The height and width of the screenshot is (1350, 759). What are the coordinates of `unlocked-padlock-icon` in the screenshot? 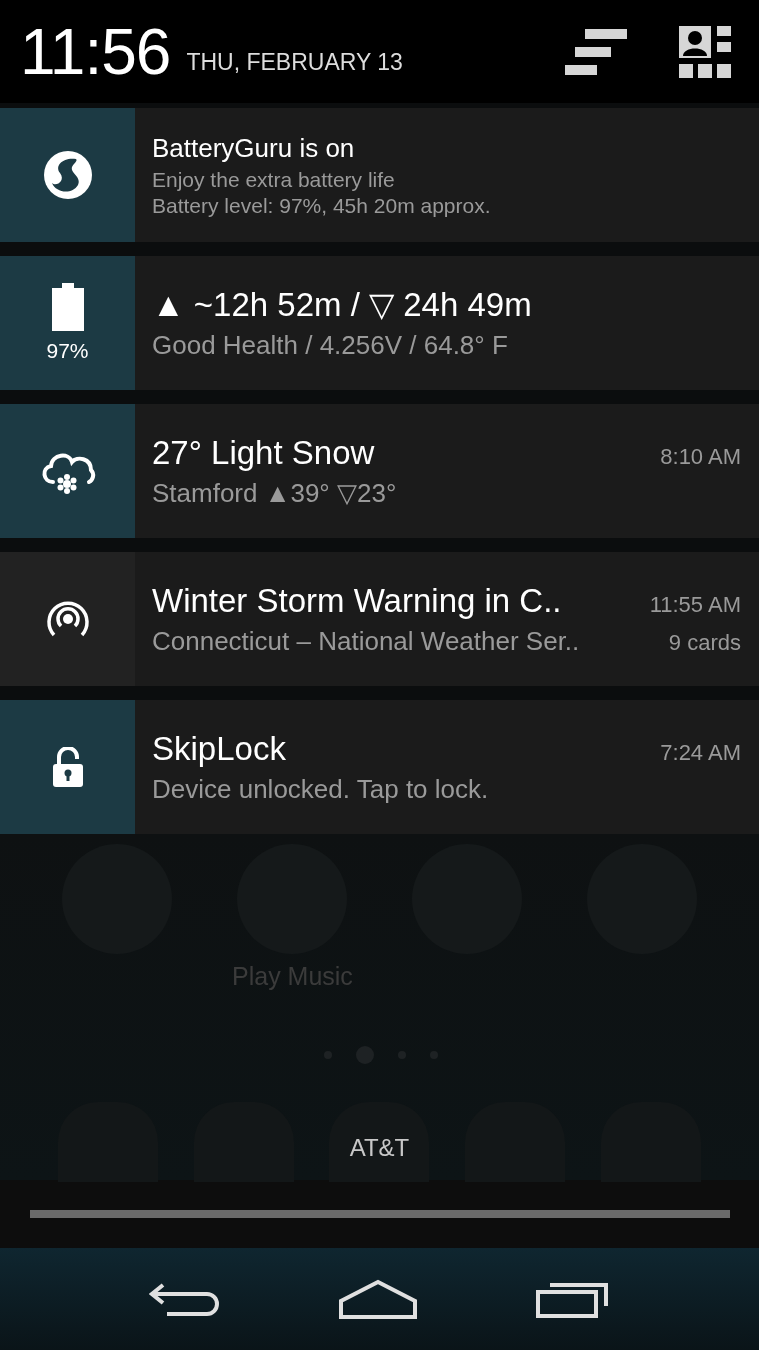 It's located at (67, 767).